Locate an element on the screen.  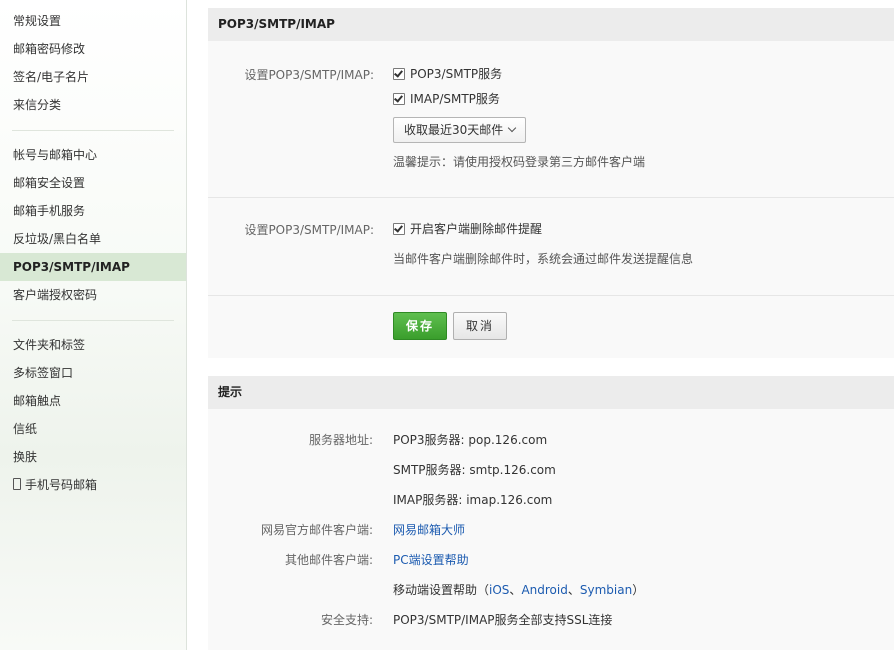
mobile-help-prefix: 移动端设置帮助（ is located at coordinates (441, 590).